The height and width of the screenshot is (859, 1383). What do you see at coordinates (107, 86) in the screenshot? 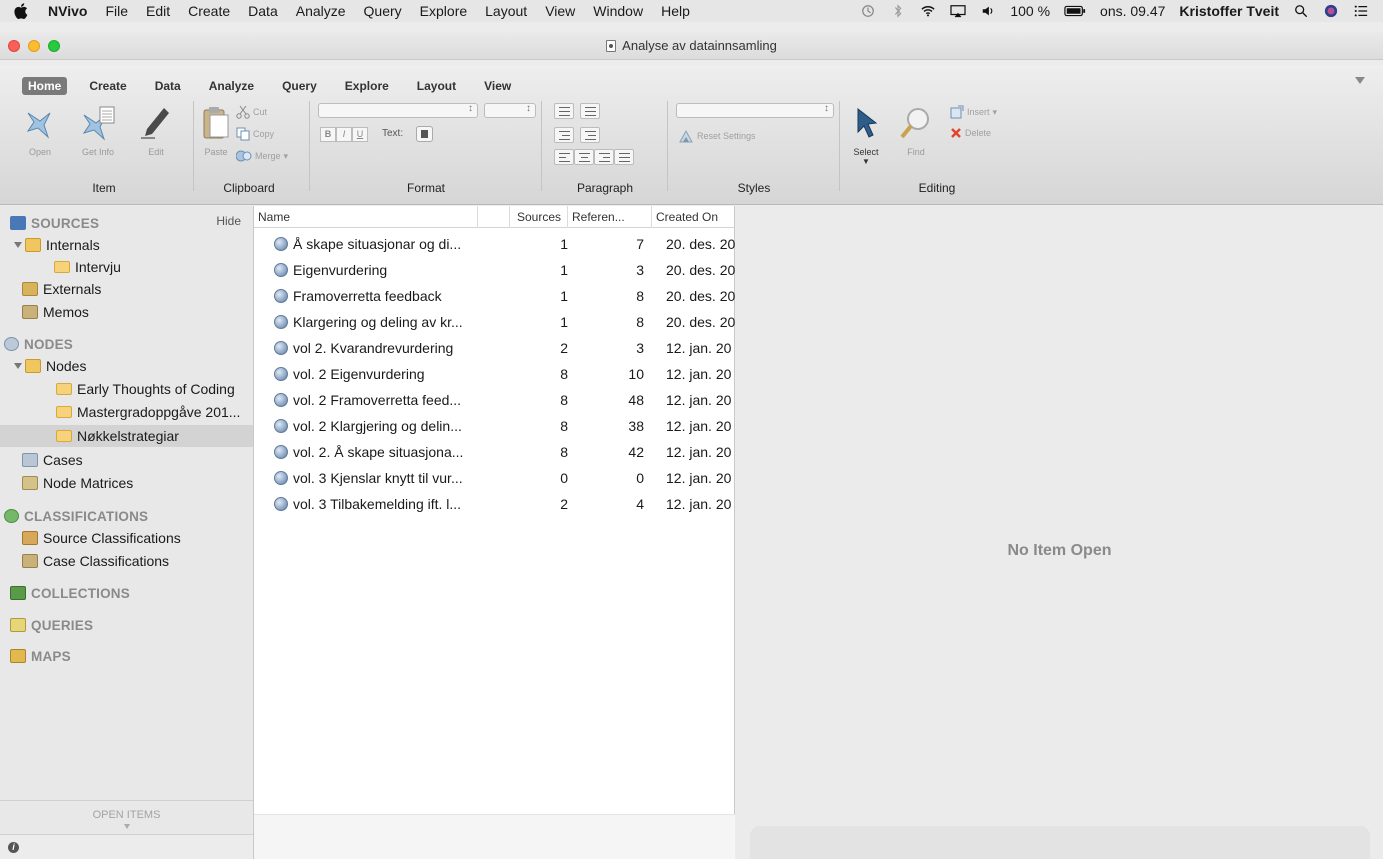
I see `tab-create: Create` at bounding box center [107, 86].